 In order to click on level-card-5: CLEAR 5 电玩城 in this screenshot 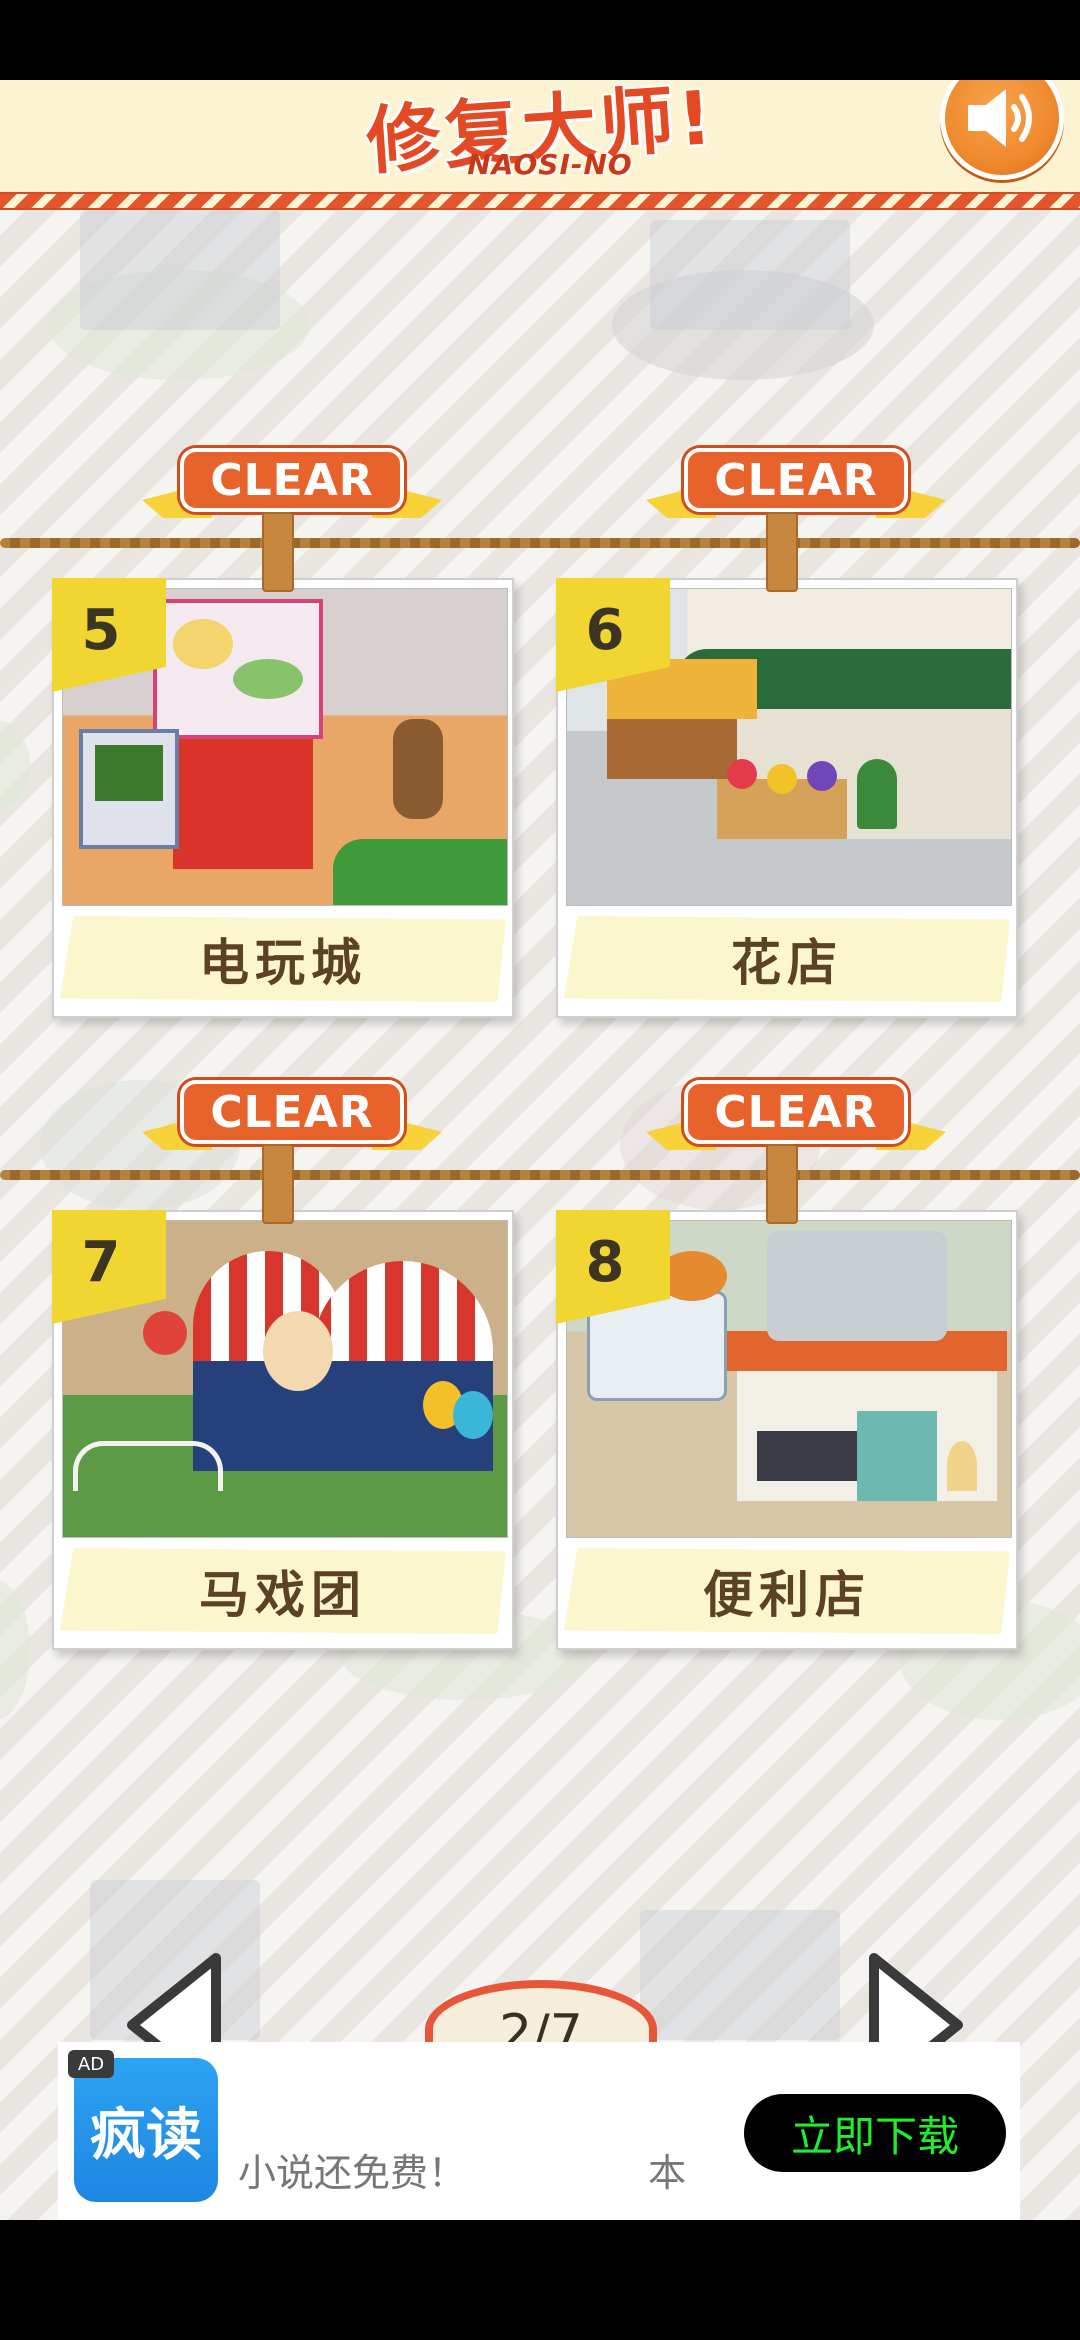, I will do `click(283, 733)`.